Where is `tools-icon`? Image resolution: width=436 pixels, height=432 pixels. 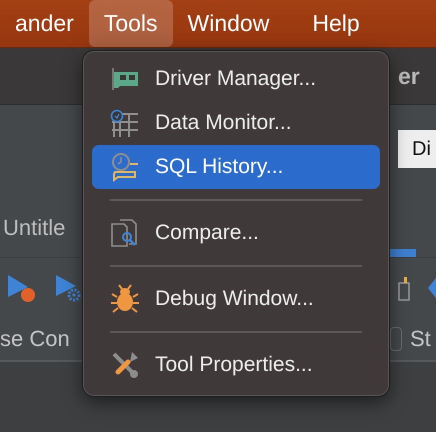
tools-icon is located at coordinates (125, 365).